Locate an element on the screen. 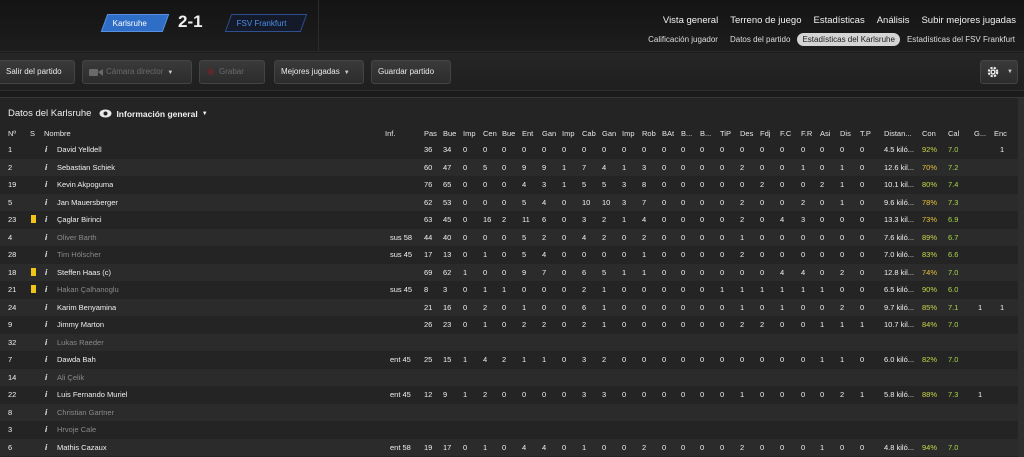 This screenshot has width=1024, height=457. column-header: Con is located at coordinates (929, 133).